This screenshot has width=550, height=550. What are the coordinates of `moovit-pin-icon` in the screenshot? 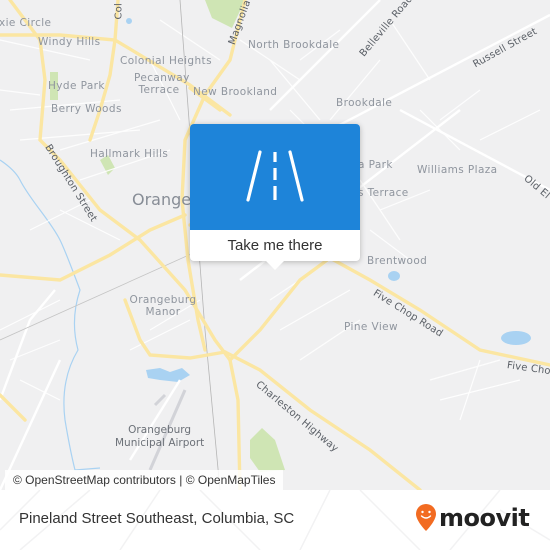 It's located at (426, 517).